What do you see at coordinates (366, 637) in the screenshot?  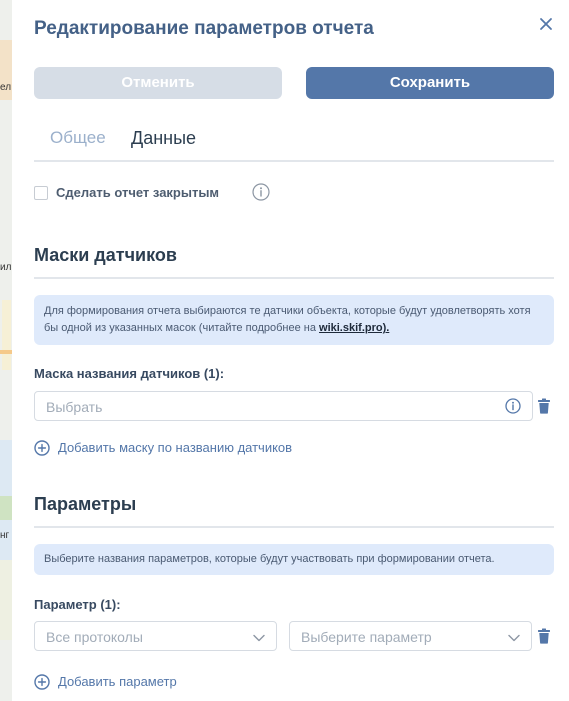 I see `parameter-placeholder: Выберите параметр` at bounding box center [366, 637].